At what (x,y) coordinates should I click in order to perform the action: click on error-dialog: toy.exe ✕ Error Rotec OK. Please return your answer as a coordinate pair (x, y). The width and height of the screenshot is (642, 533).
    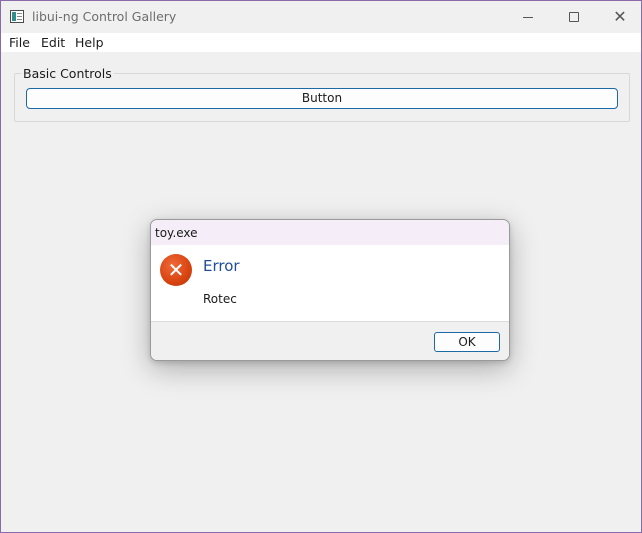
    Looking at the image, I should click on (330, 290).